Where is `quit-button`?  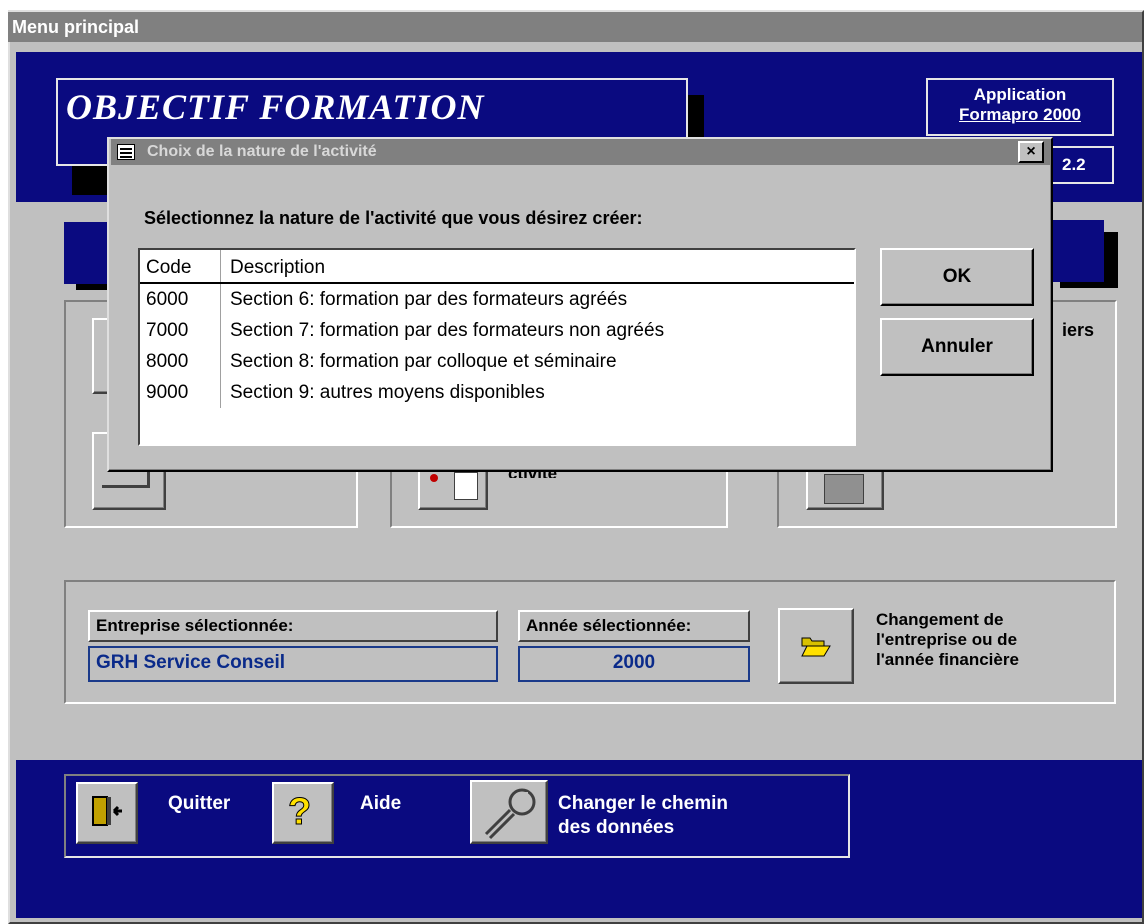 quit-button is located at coordinates (107, 813).